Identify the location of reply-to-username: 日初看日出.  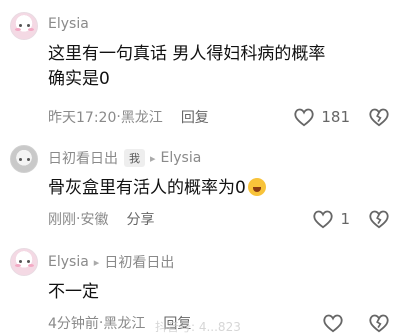
(139, 262).